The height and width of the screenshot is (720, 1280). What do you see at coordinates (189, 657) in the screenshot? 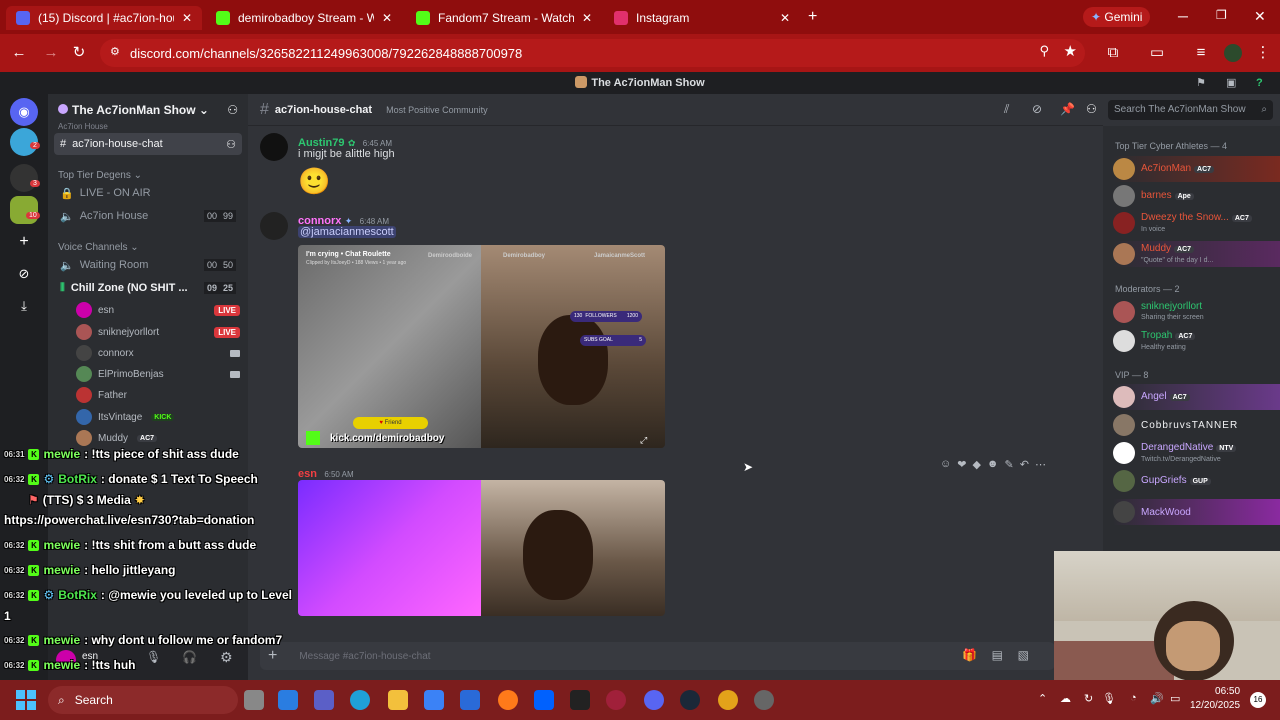
I see `headphones-icon: 🎧` at bounding box center [189, 657].